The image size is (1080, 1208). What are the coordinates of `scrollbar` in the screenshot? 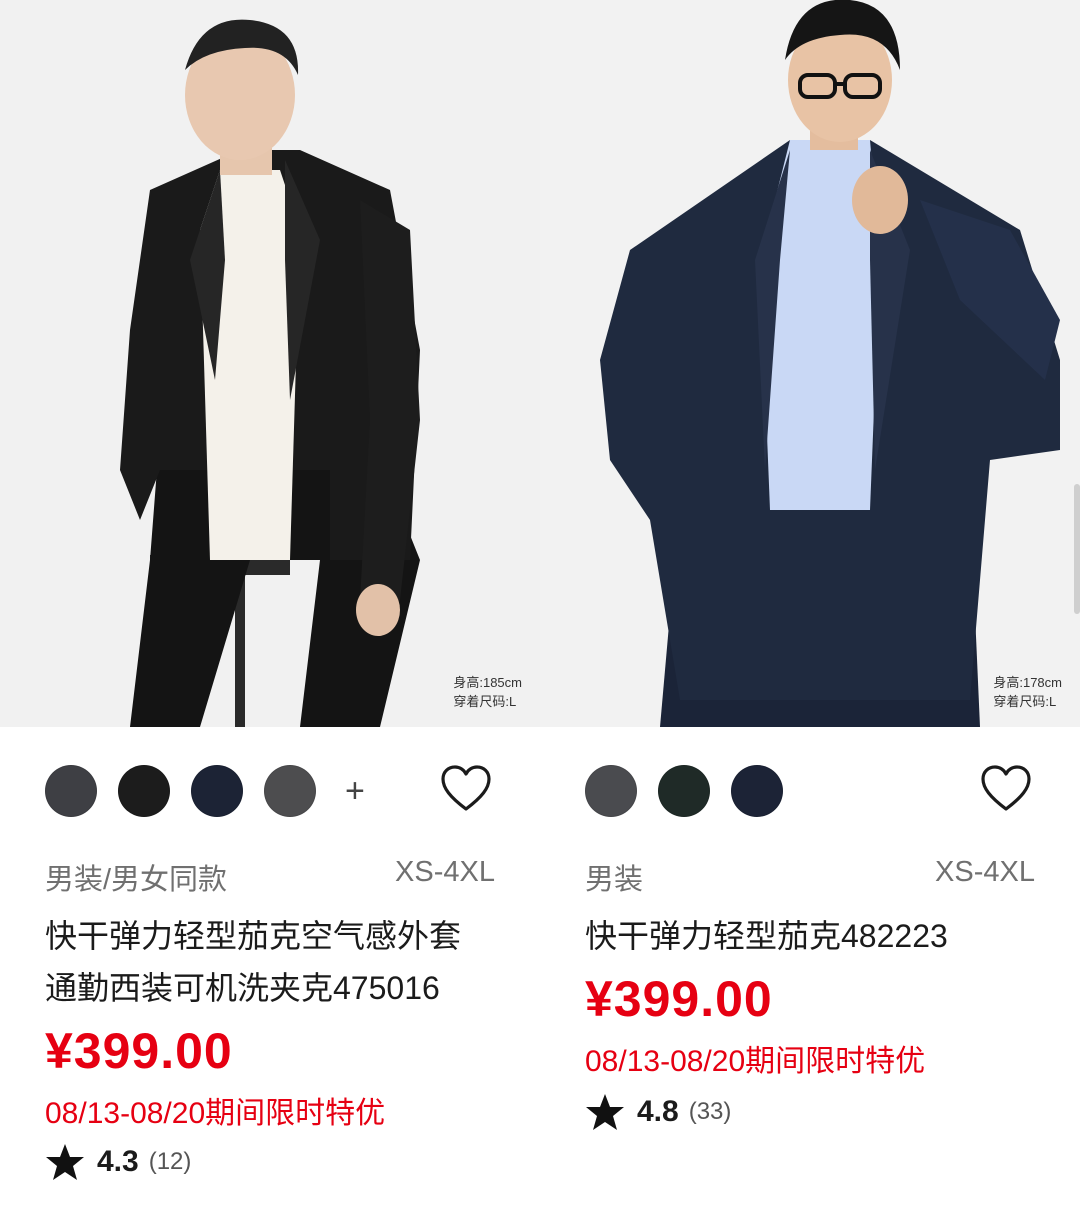 It's located at (1077, 549).